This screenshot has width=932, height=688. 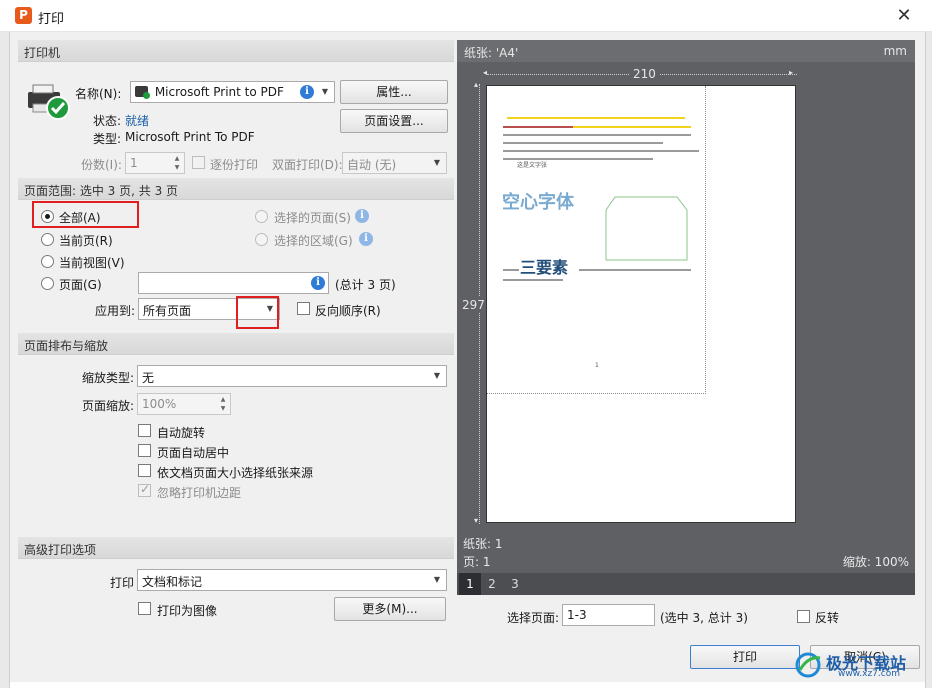 I want to click on watermark-url: www.xz7.com, so click(x=869, y=674).